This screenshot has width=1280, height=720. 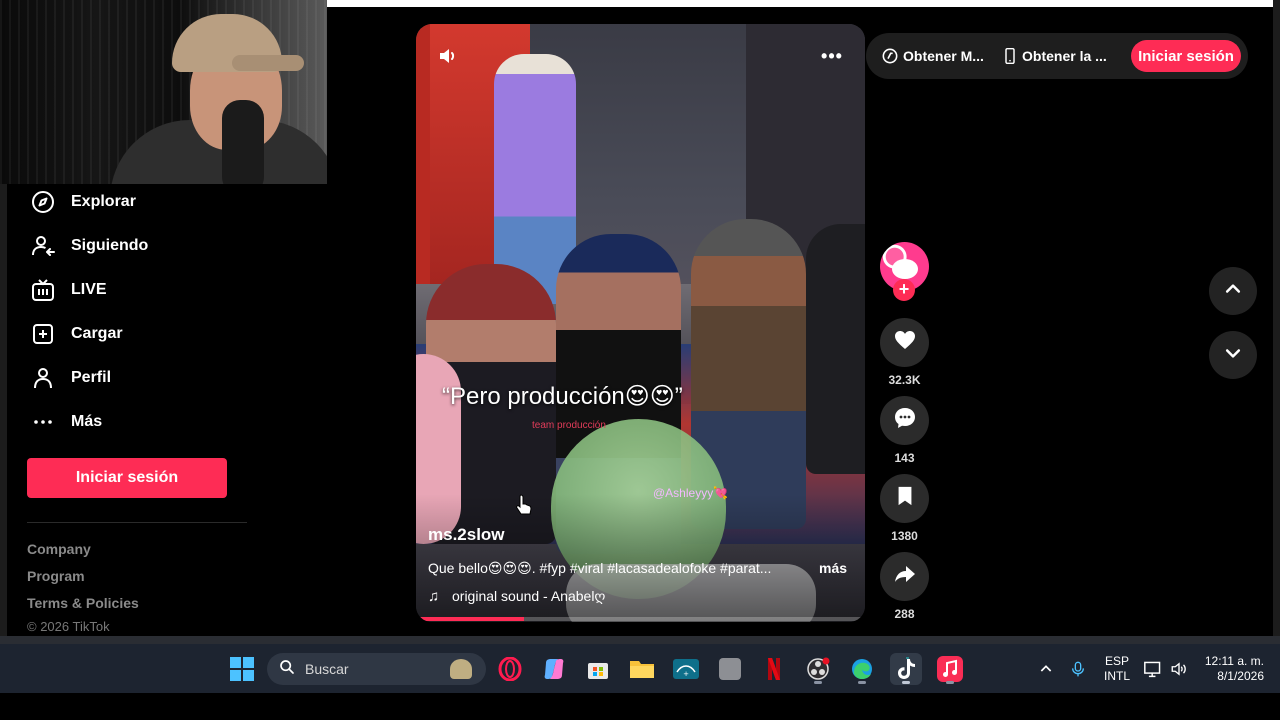 What do you see at coordinates (3, 410) in the screenshot?
I see `browser-left-edge` at bounding box center [3, 410].